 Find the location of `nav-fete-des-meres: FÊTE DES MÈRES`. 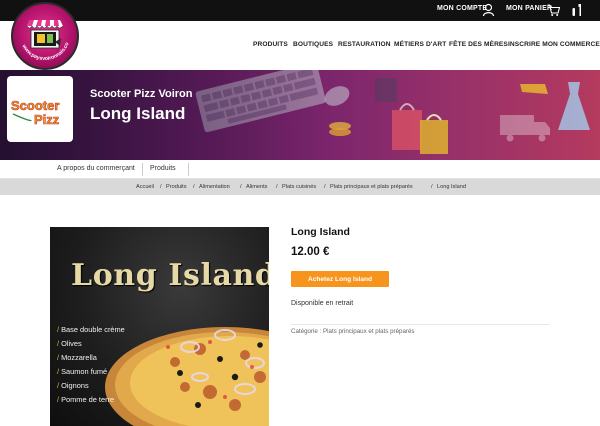

nav-fete-des-meres: FÊTE DES MÈRES is located at coordinates (478, 44).